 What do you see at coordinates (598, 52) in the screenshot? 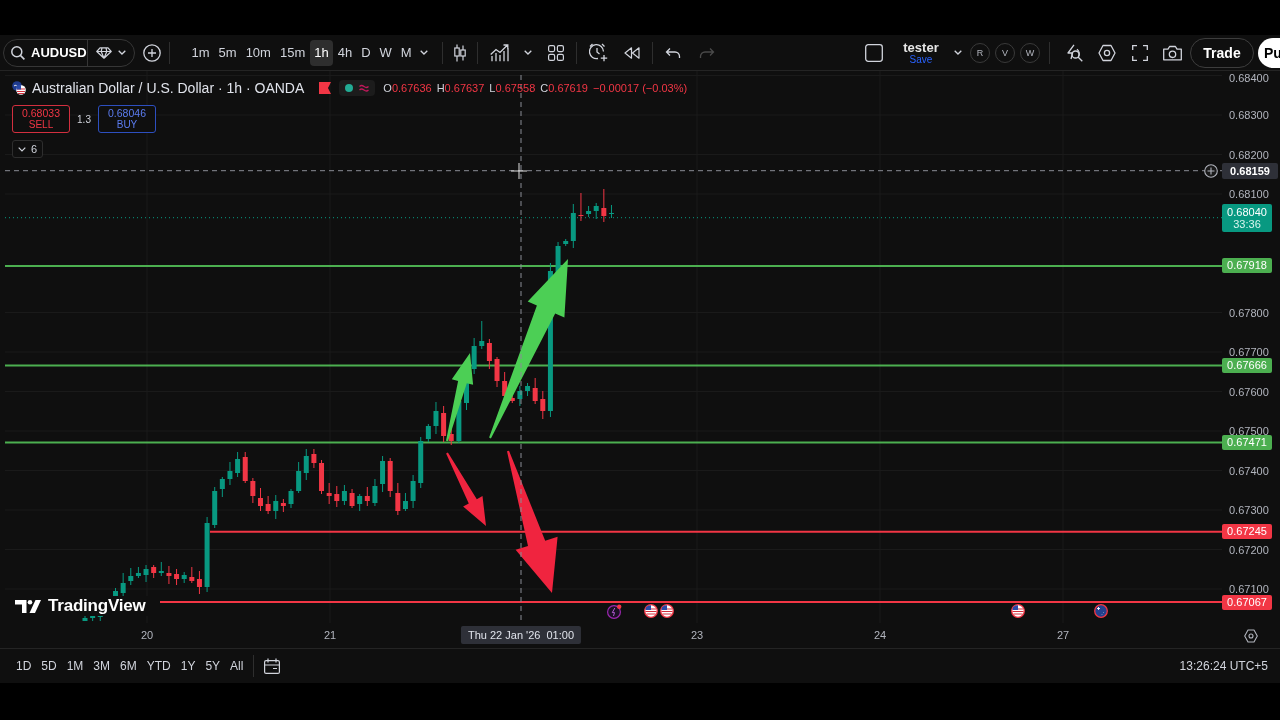
I see `alarm-clock-icon` at bounding box center [598, 52].